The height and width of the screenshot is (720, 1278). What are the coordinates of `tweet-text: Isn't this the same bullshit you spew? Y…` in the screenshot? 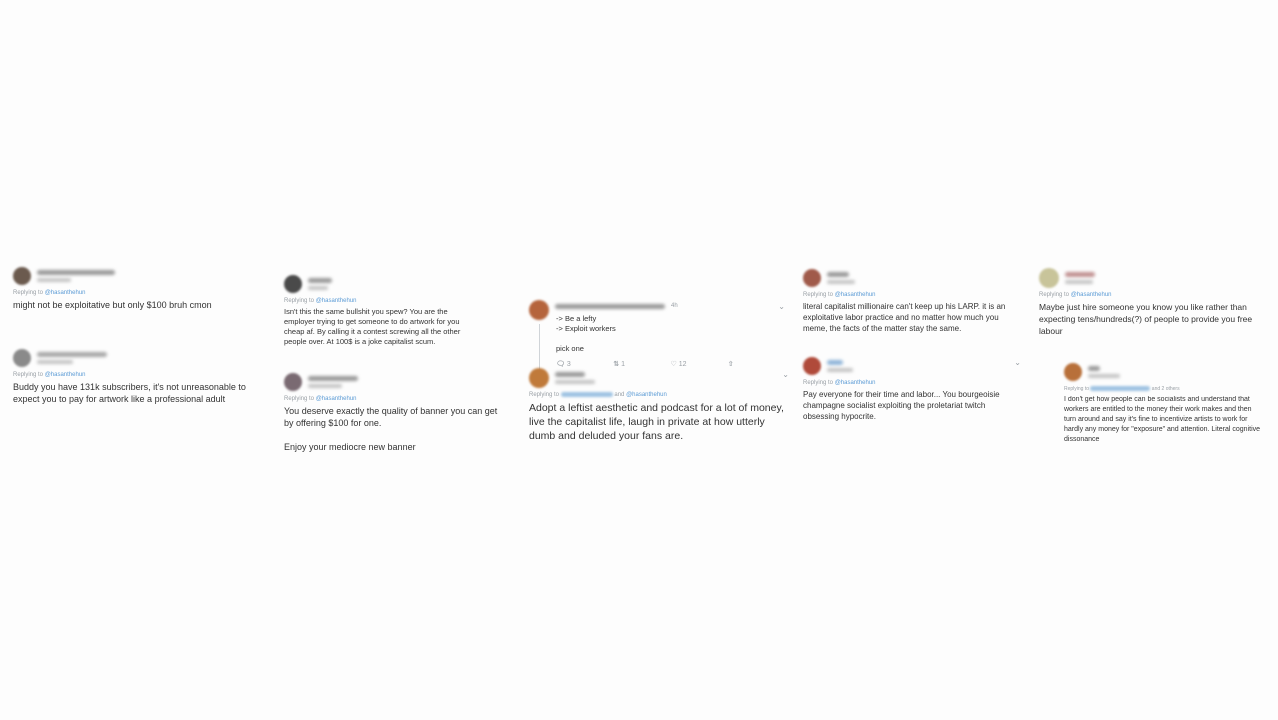 It's located at (372, 326).